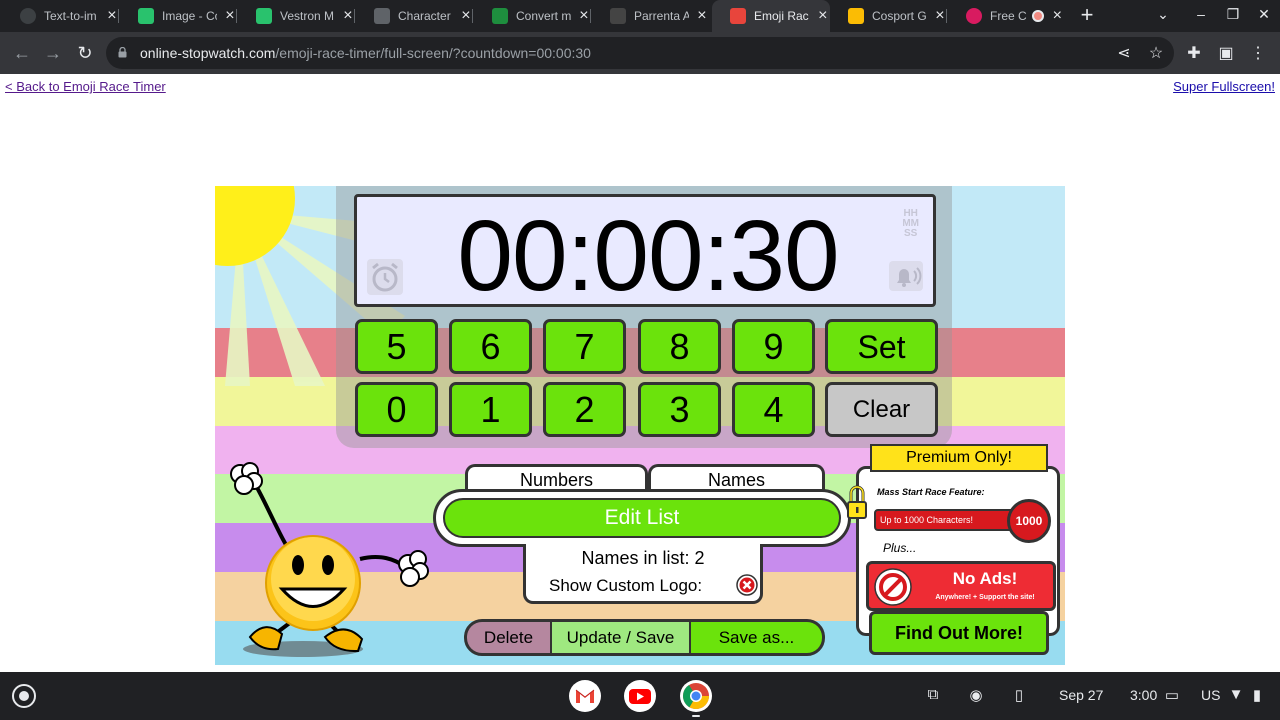  I want to click on format-ss: SS, so click(910, 233).